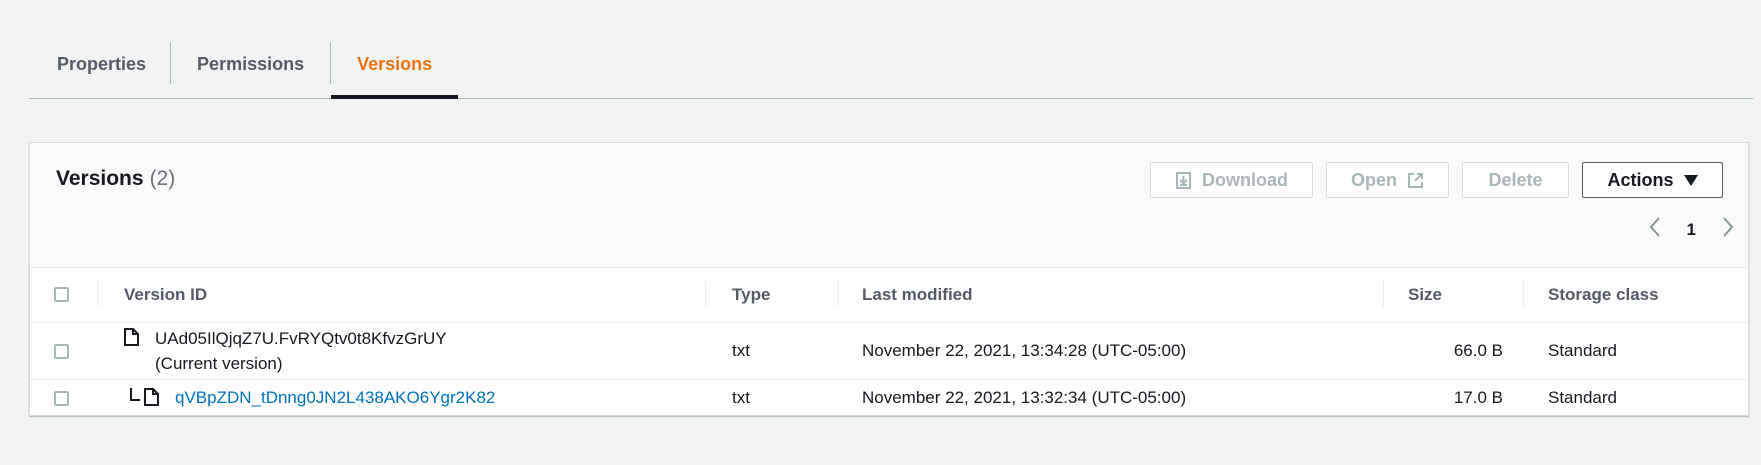 This screenshot has height=465, width=1761. What do you see at coordinates (1183, 180) in the screenshot?
I see `download-icon` at bounding box center [1183, 180].